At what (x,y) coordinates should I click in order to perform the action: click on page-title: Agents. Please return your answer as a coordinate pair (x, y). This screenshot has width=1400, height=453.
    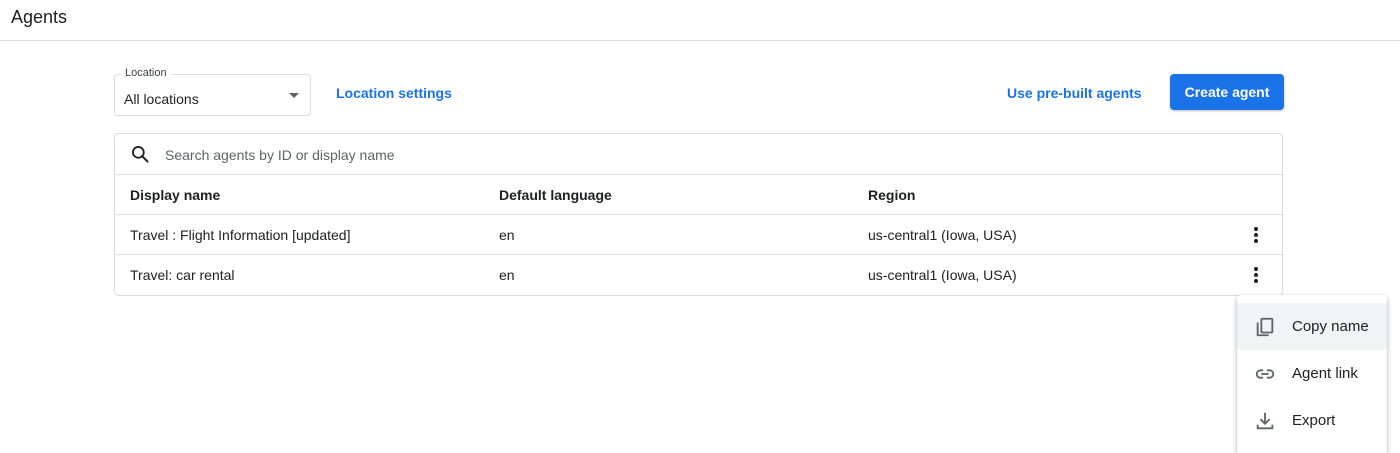
    Looking at the image, I should click on (39, 17).